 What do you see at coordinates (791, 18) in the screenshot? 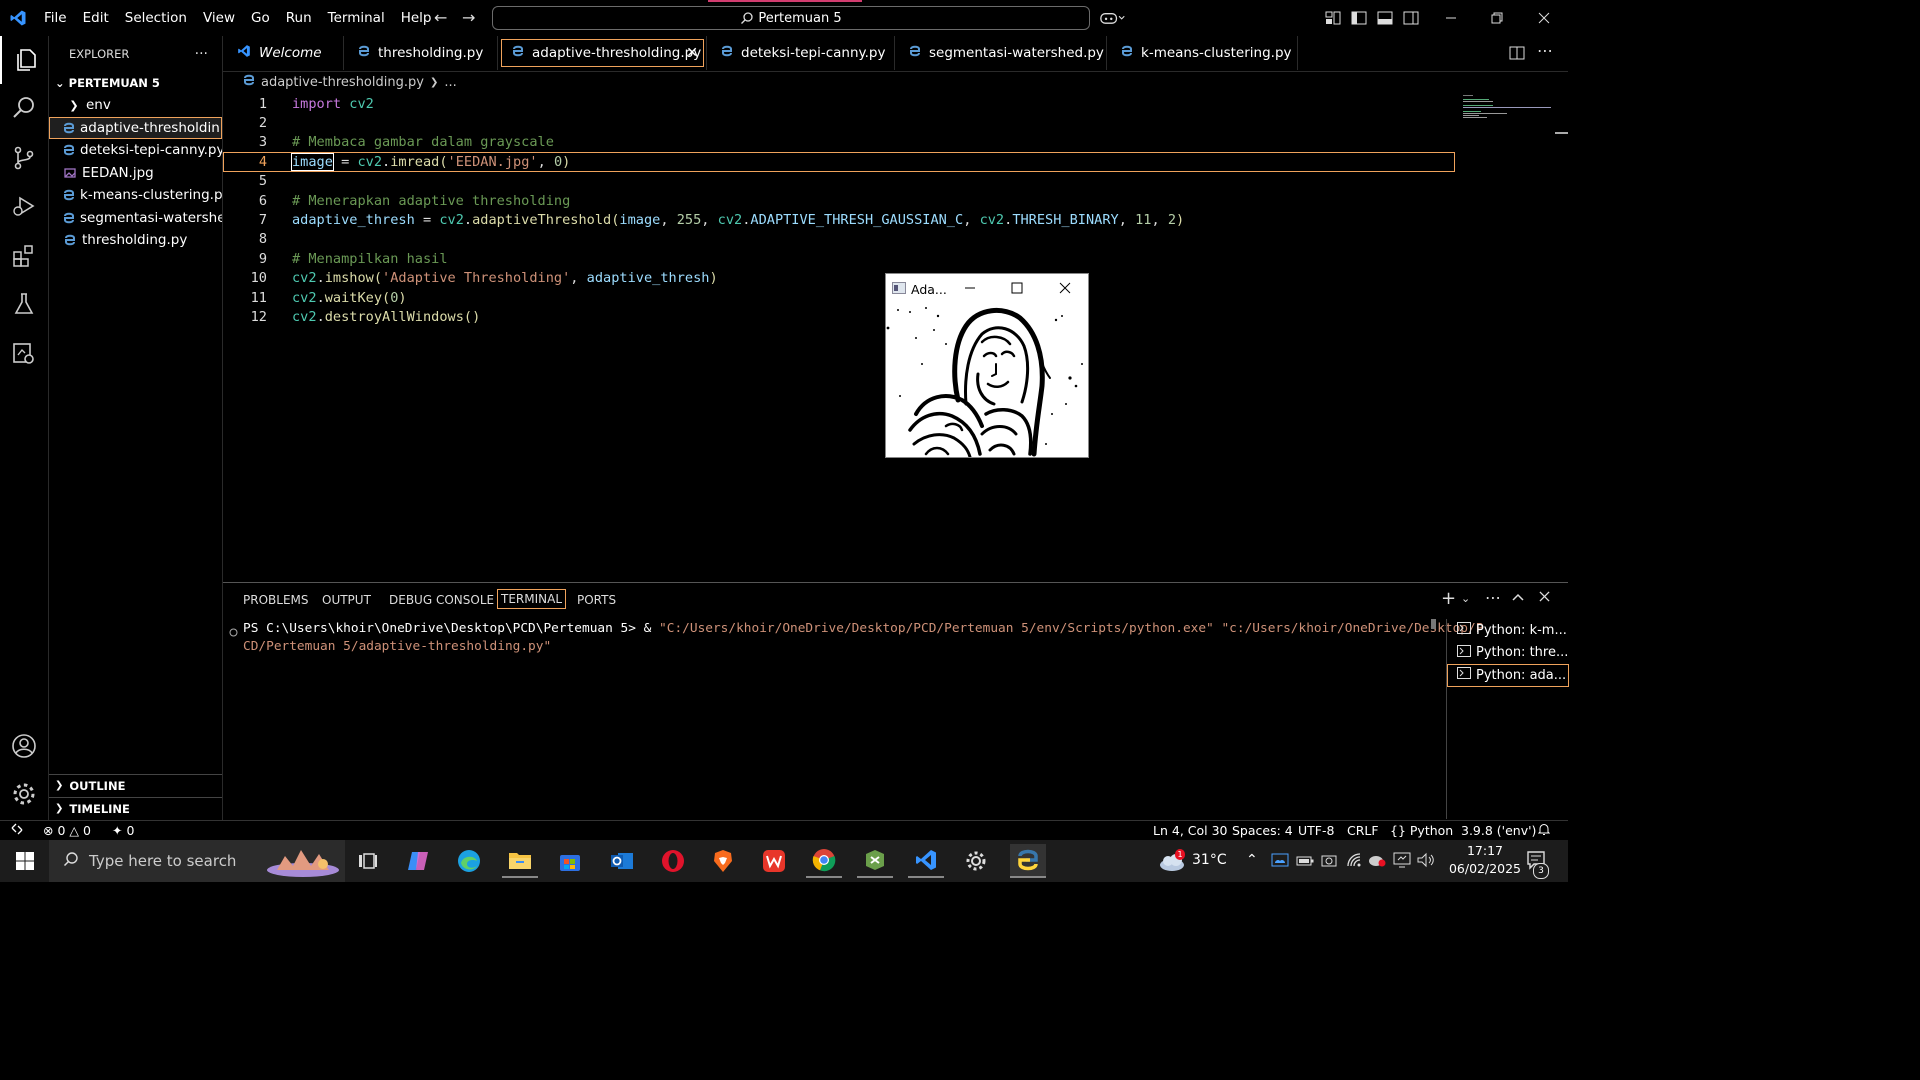
I see `command-center-search: Pertemuan 5` at bounding box center [791, 18].